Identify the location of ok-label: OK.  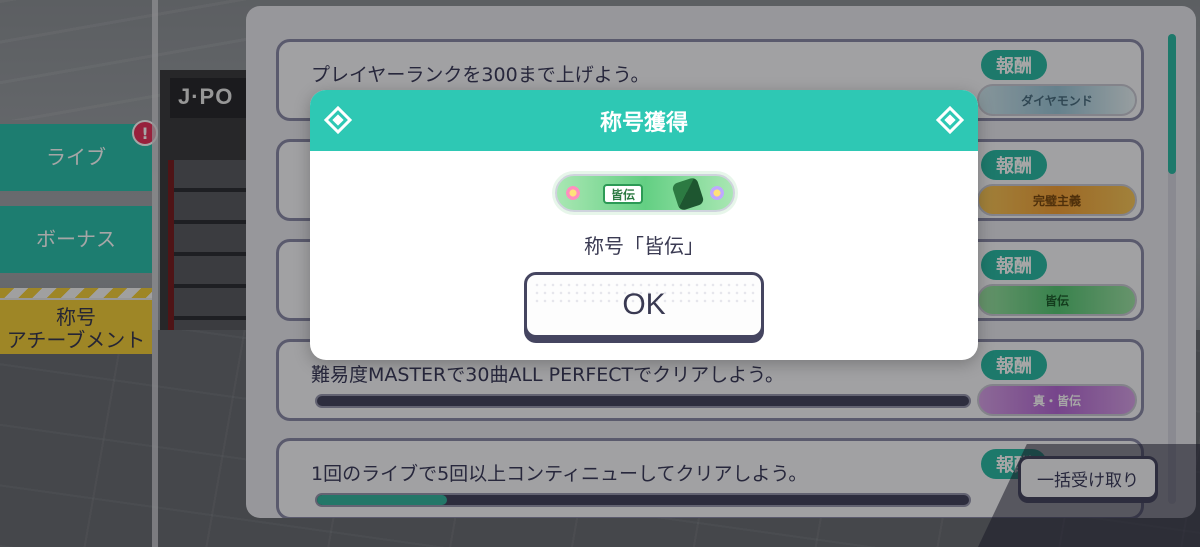
(644, 304).